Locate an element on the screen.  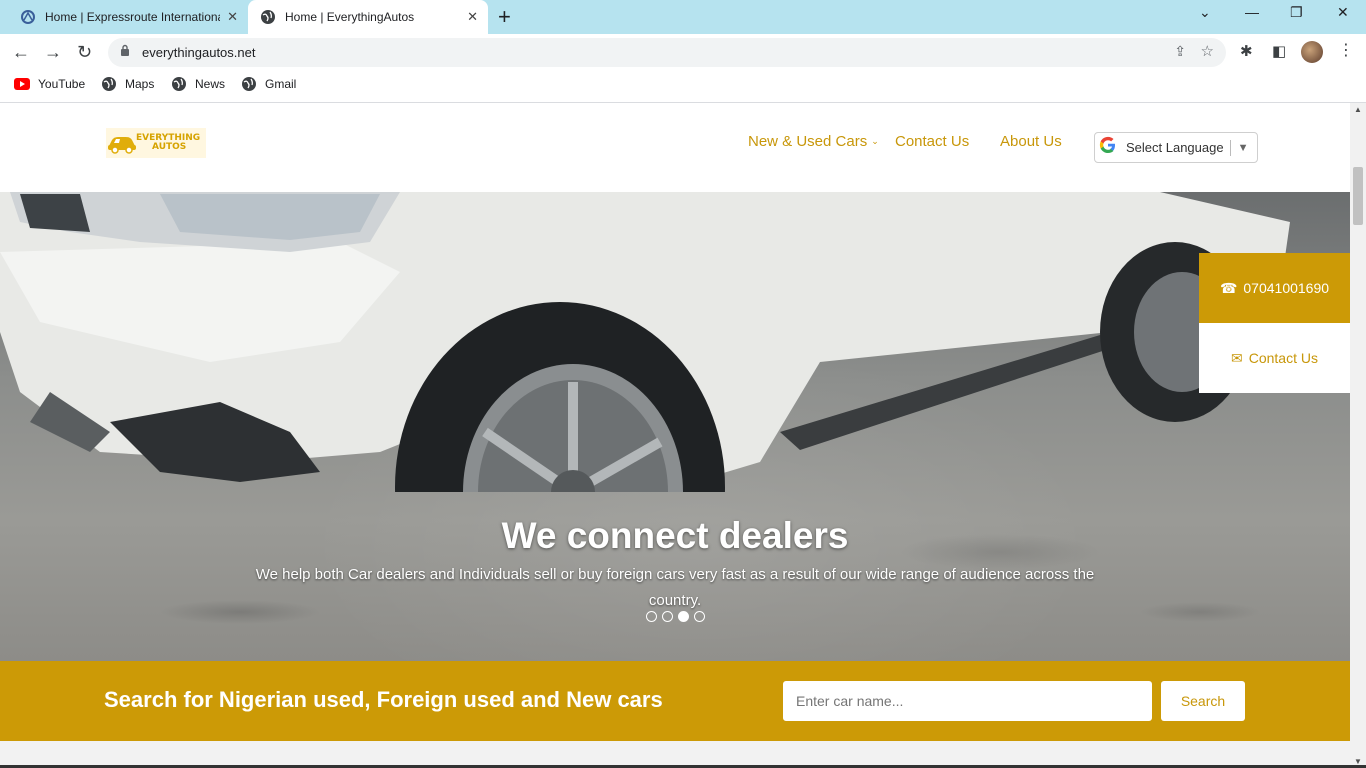
language-select: Select Language ▼ is located at coordinates (1176, 147).